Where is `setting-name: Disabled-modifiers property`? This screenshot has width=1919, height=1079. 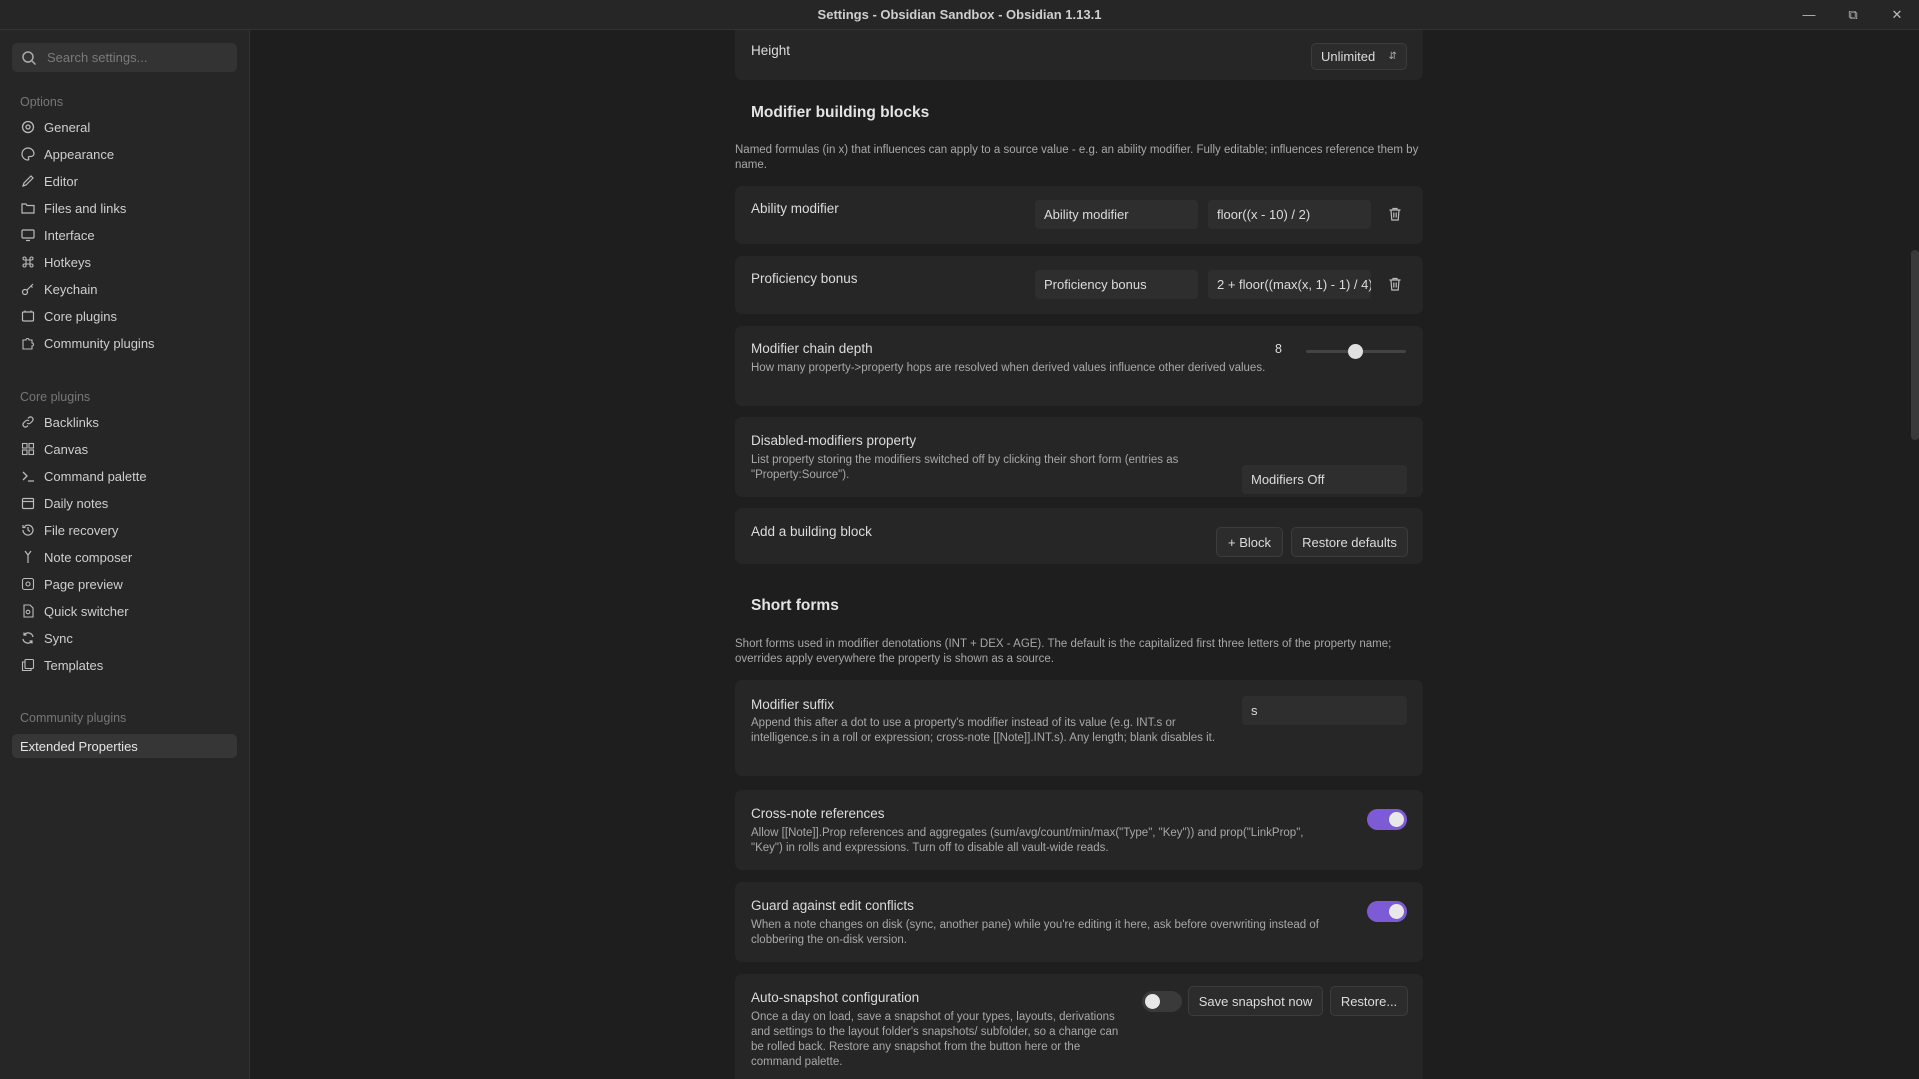
setting-name: Disabled-modifiers property is located at coordinates (834, 440).